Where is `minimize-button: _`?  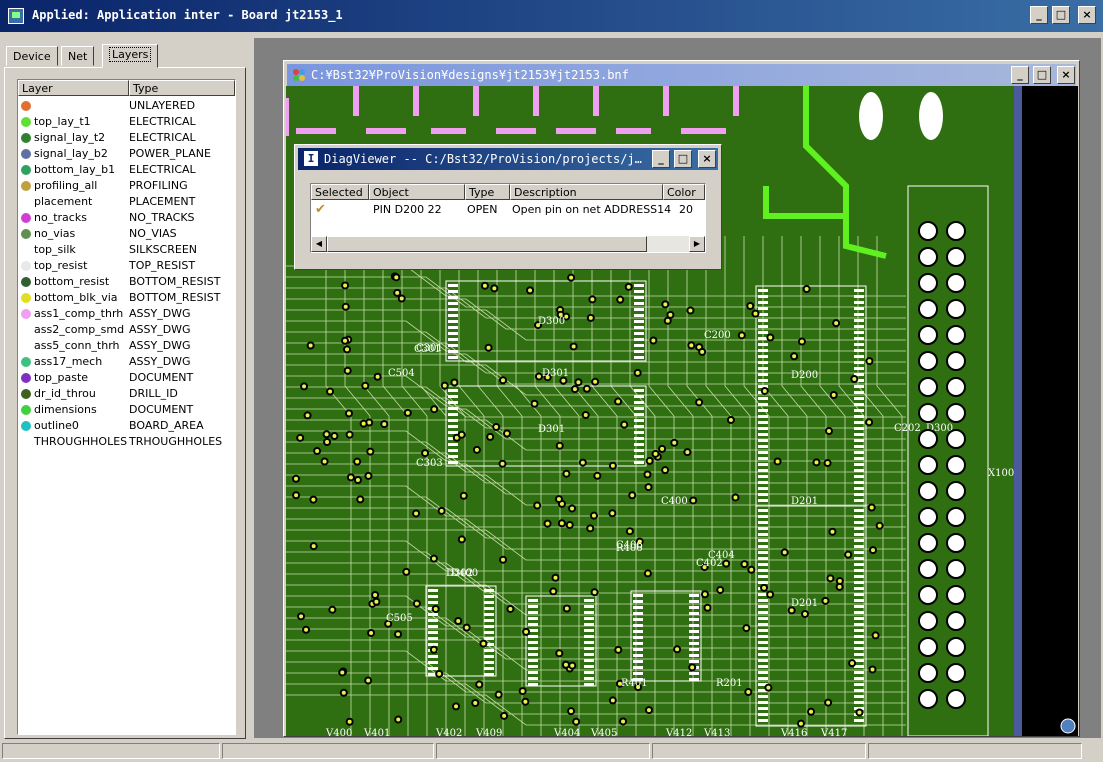 minimize-button: _ is located at coordinates (1039, 15).